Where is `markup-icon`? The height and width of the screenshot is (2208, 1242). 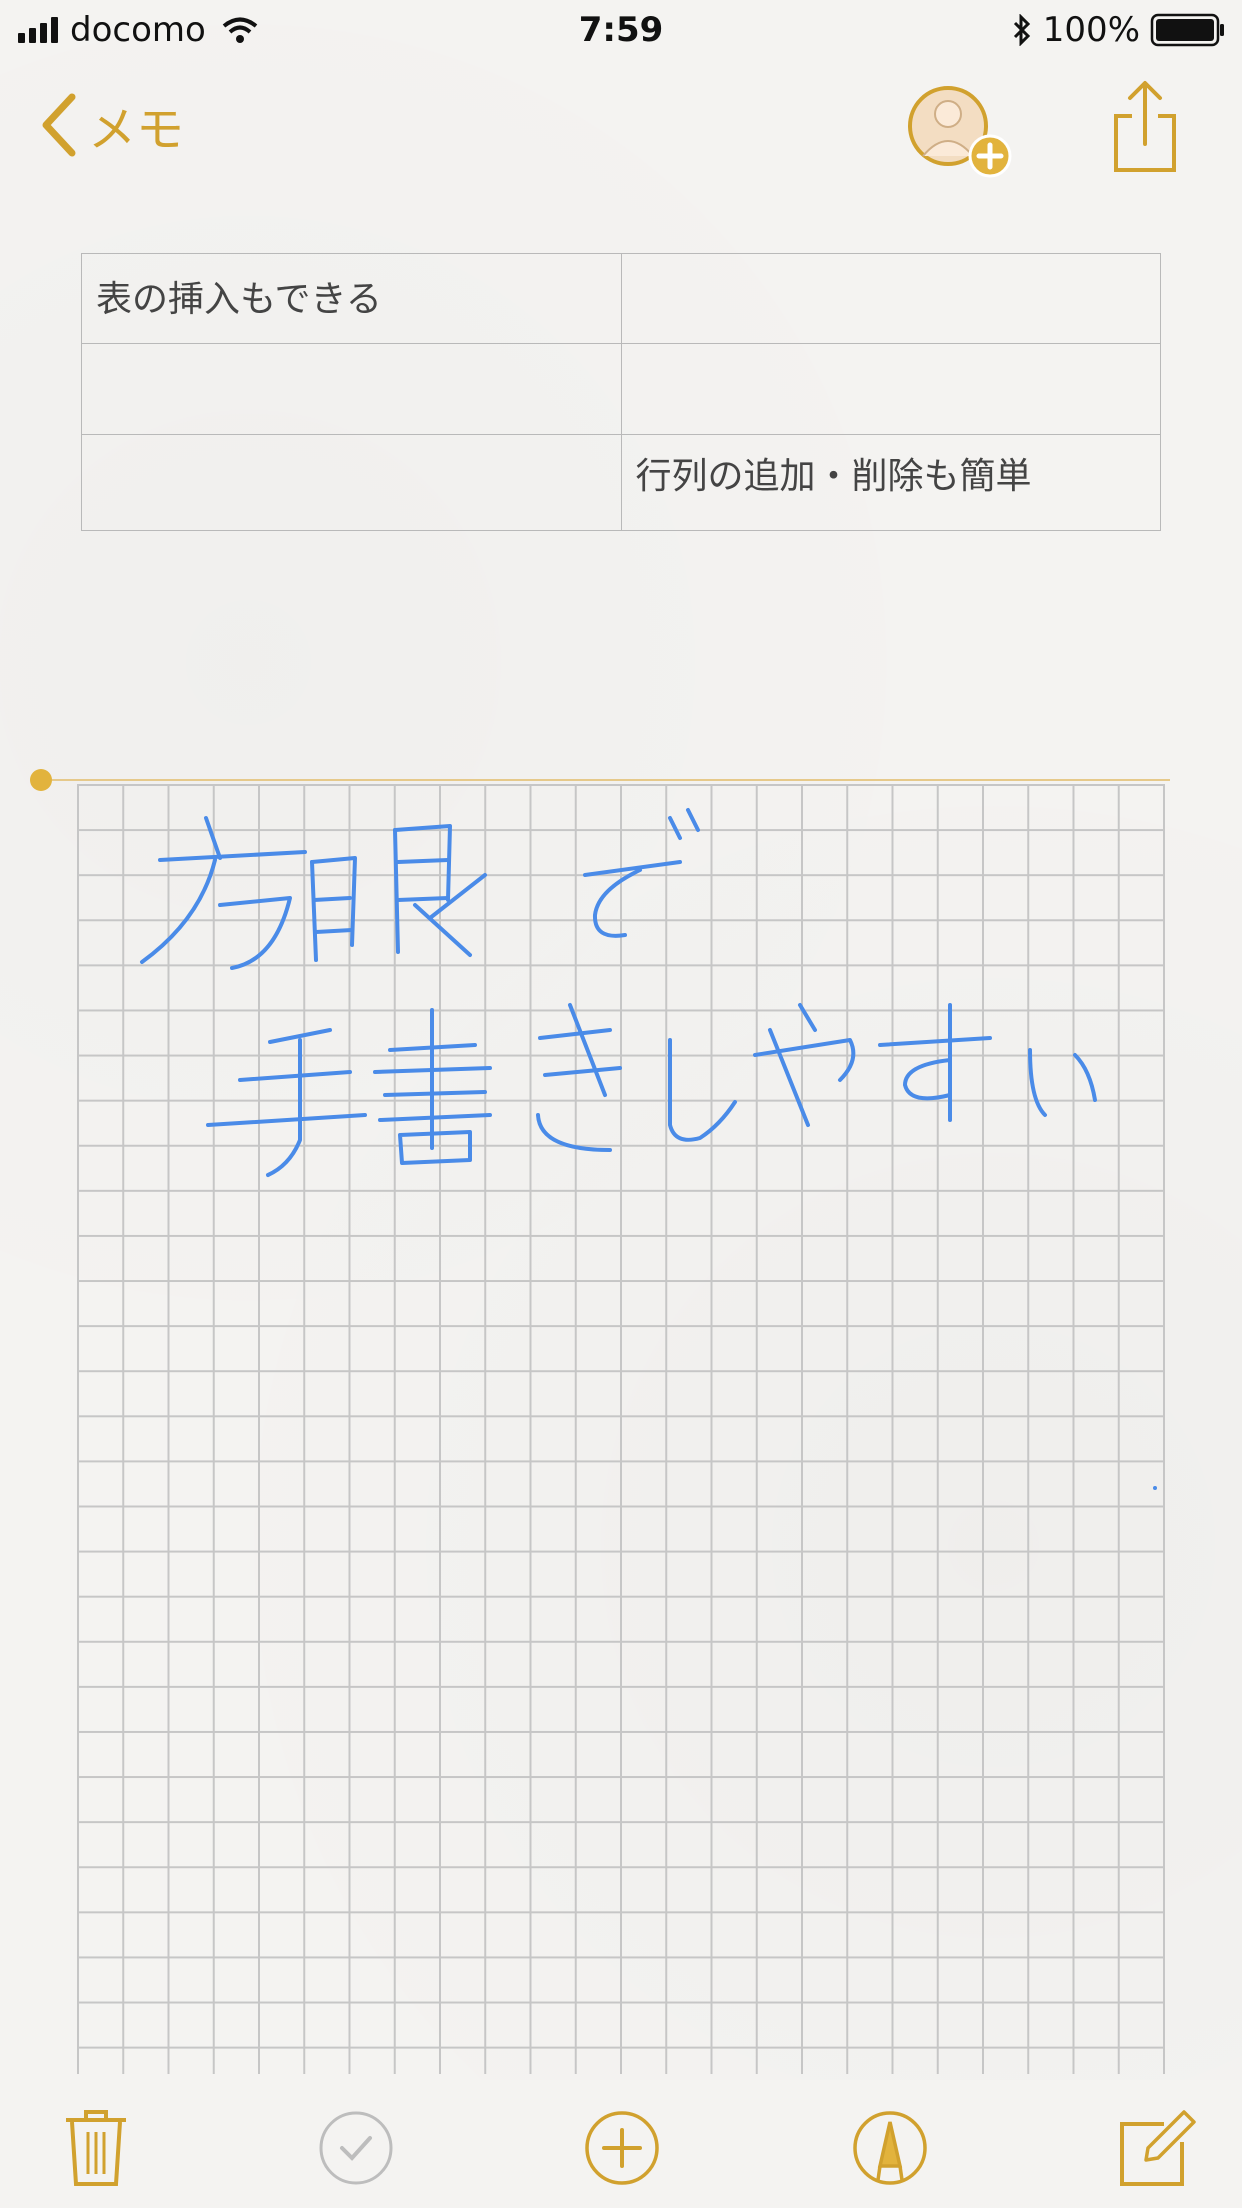
markup-icon is located at coordinates (890, 2148).